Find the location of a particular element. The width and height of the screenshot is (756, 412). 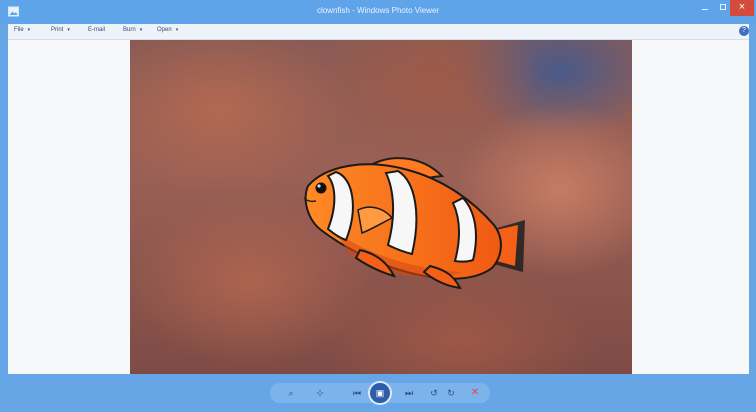

zoom-icon: ⌕ is located at coordinates (291, 393).